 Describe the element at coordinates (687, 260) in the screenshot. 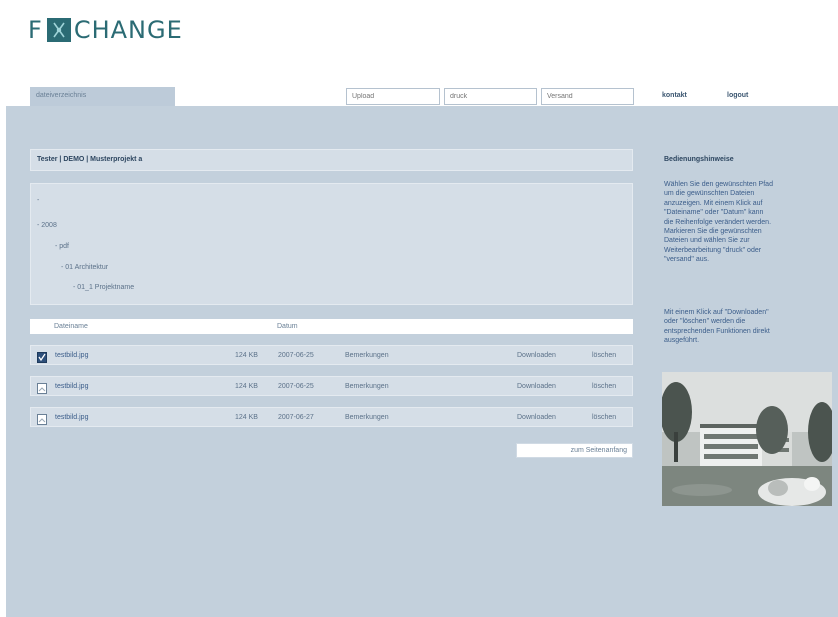

I see `help-line: "versand" aus.` at that location.